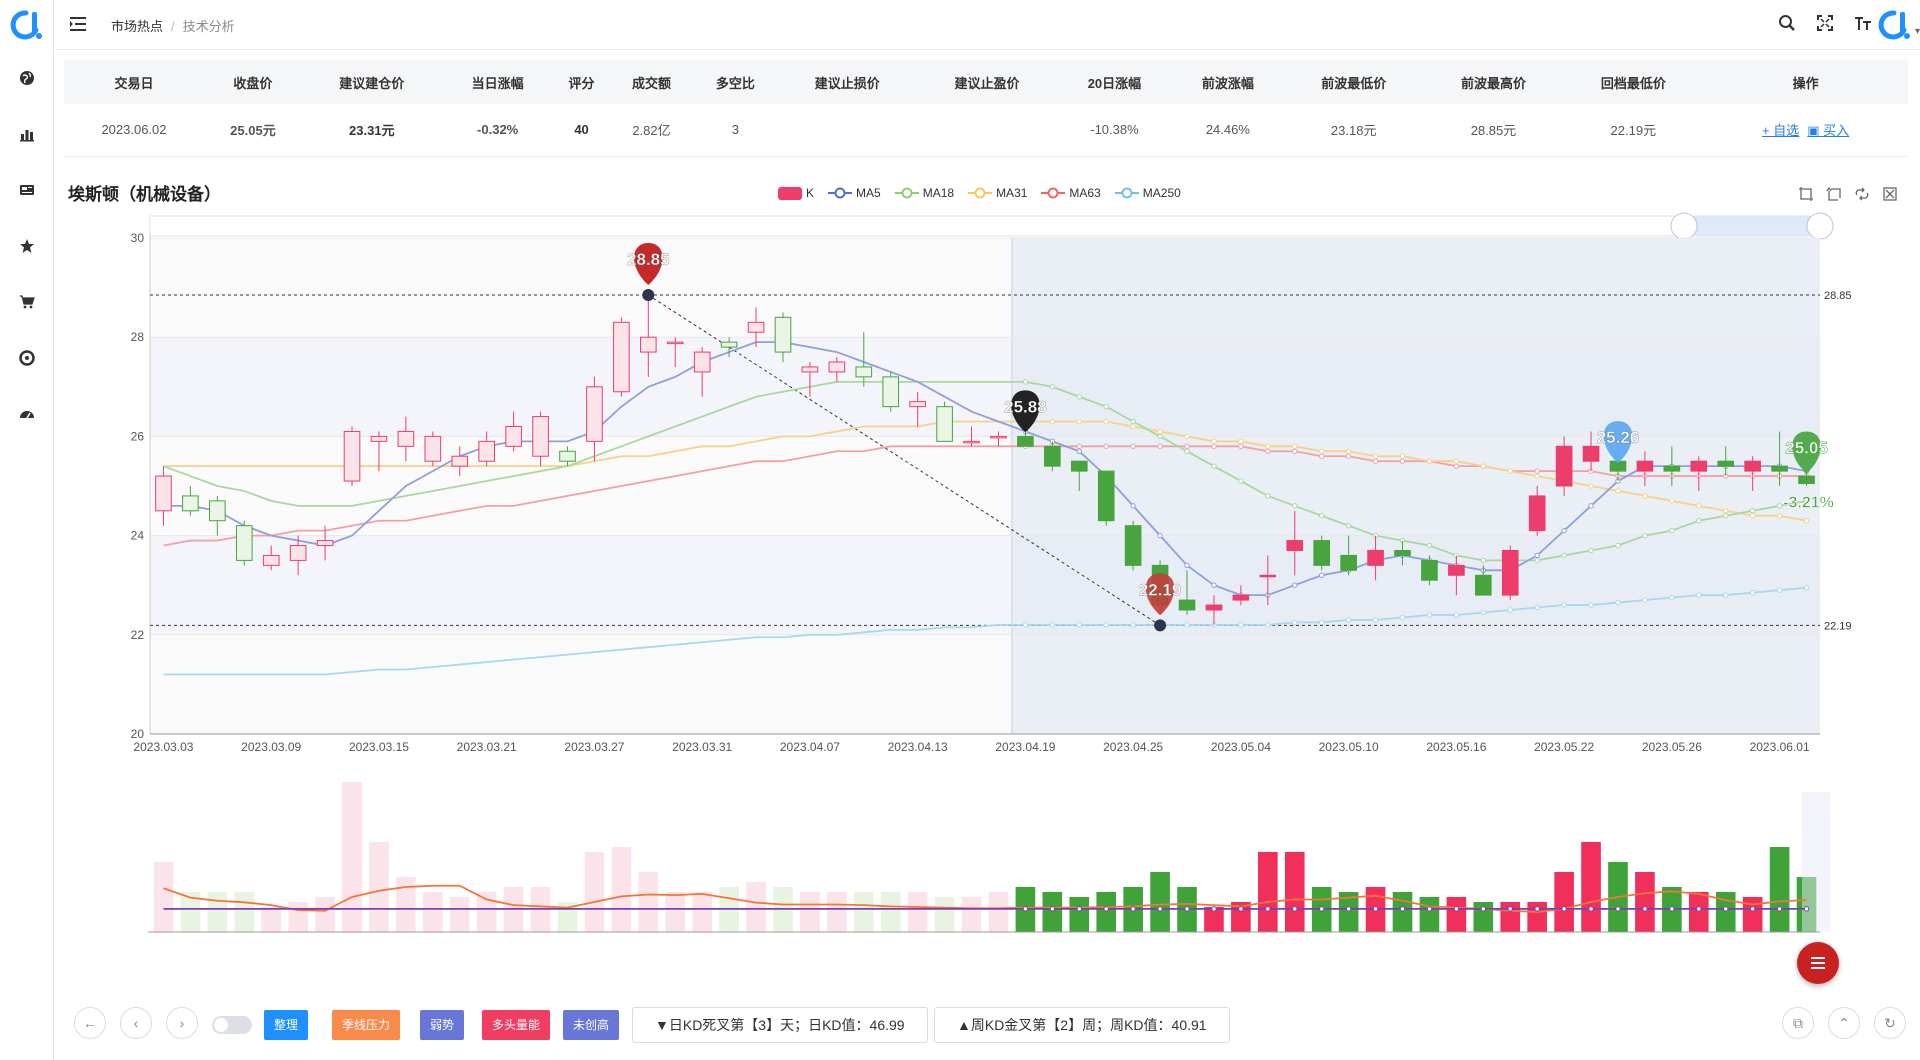  What do you see at coordinates (379, 747) in the screenshot?
I see `x-tick-label: 2023.03.15` at bounding box center [379, 747].